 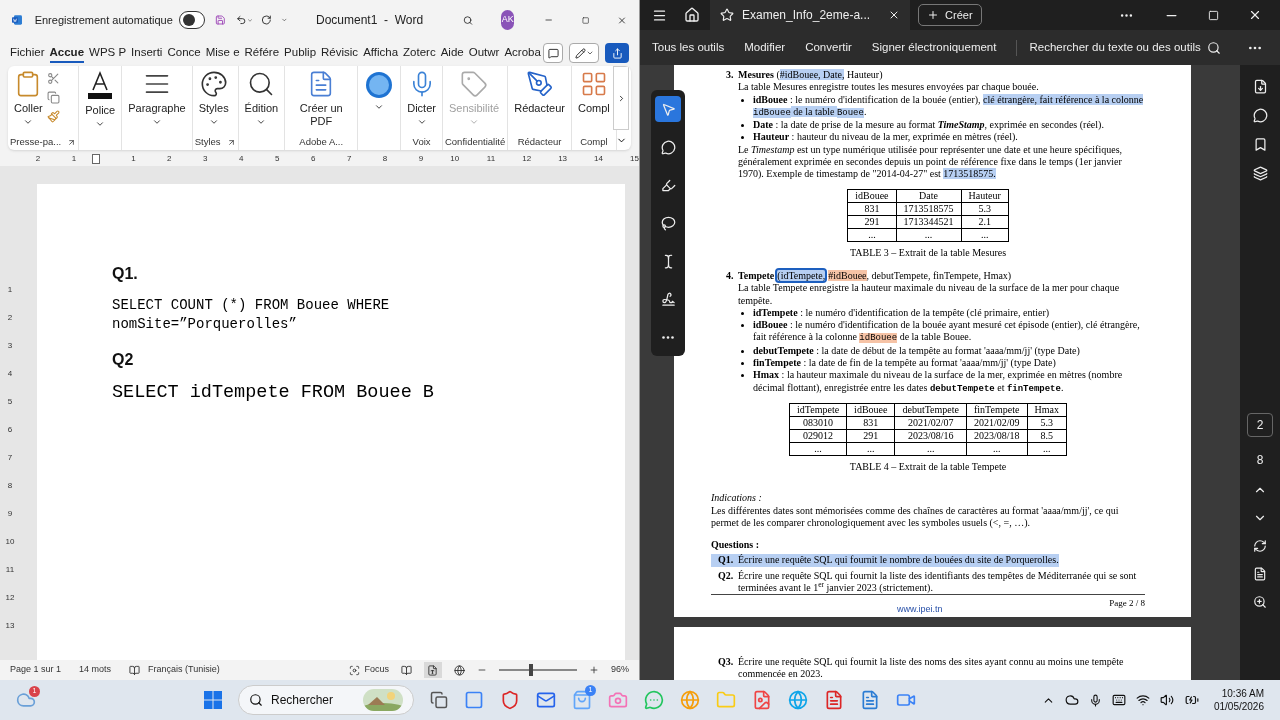 I want to click on page-count: Page 1 sur 1, so click(x=36, y=670).